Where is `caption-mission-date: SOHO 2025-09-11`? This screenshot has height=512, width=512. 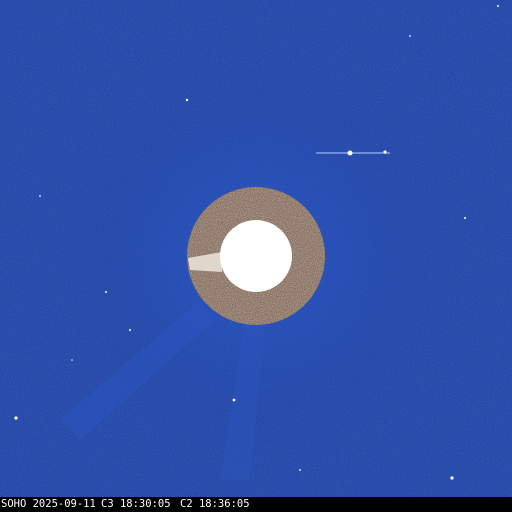
caption-mission-date: SOHO 2025-09-11 is located at coordinates (48, 504).